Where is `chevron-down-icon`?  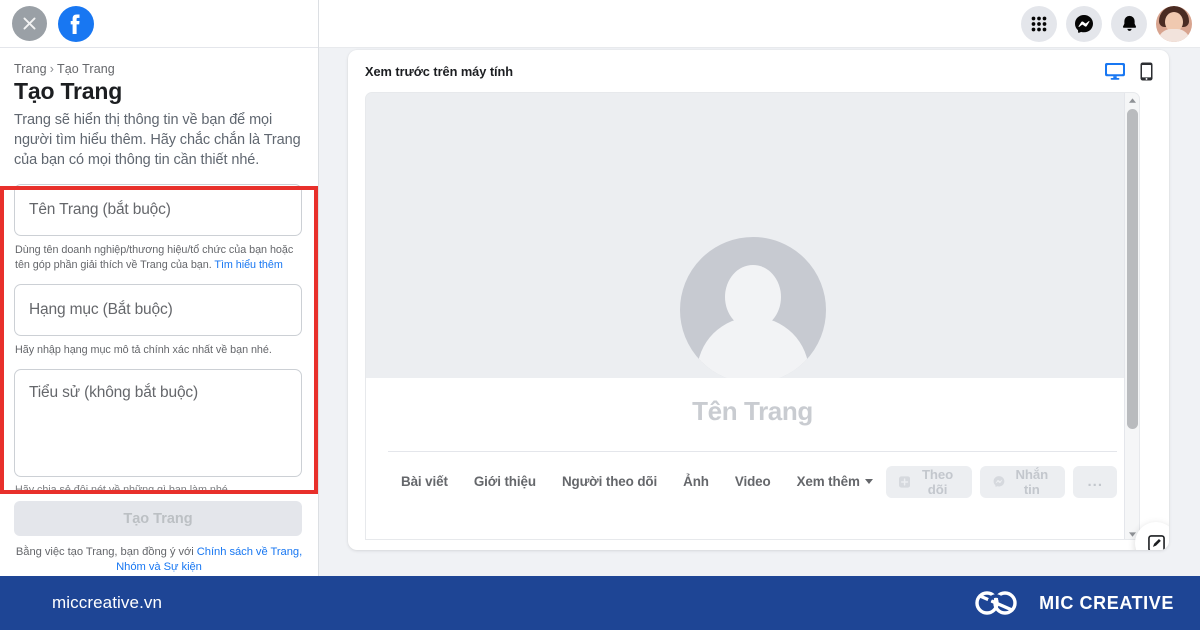 chevron-down-icon is located at coordinates (868, 481).